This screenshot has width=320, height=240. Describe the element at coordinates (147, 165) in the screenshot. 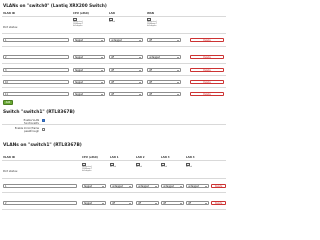

I see `port-status-lan2: no link` at that location.